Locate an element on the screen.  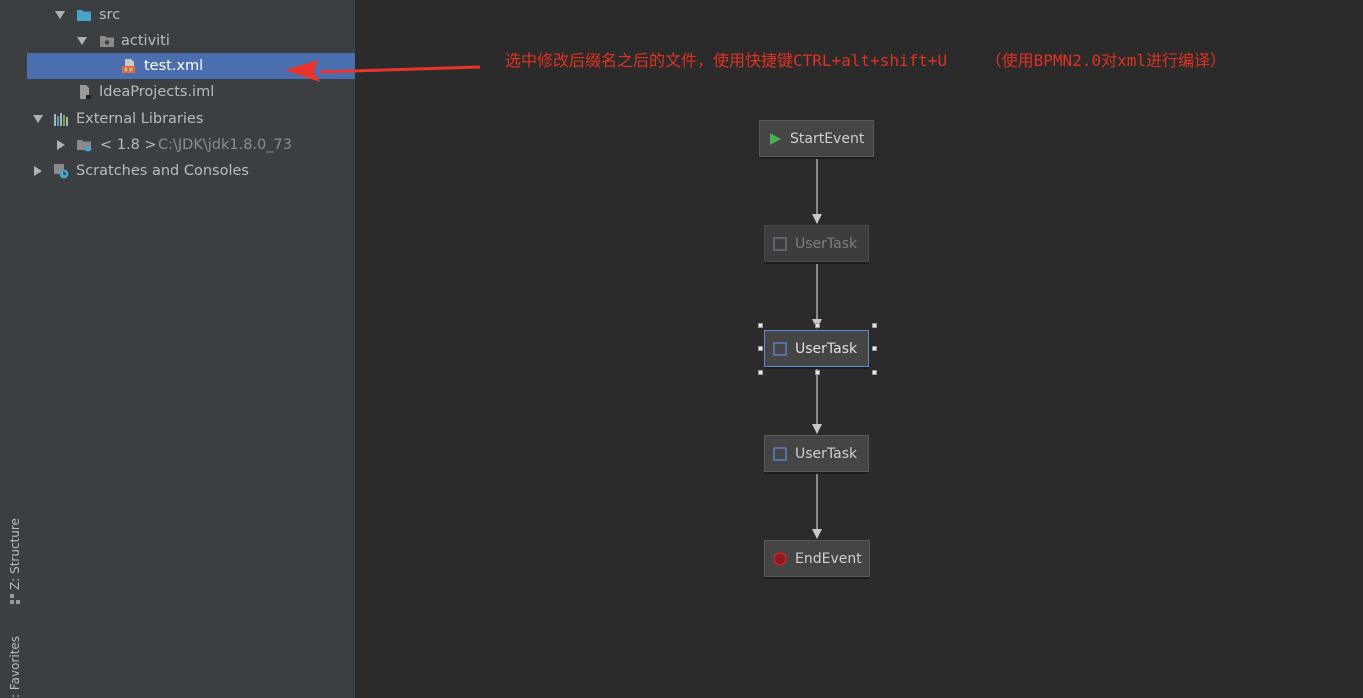
end-event-icon is located at coordinates (780, 558).